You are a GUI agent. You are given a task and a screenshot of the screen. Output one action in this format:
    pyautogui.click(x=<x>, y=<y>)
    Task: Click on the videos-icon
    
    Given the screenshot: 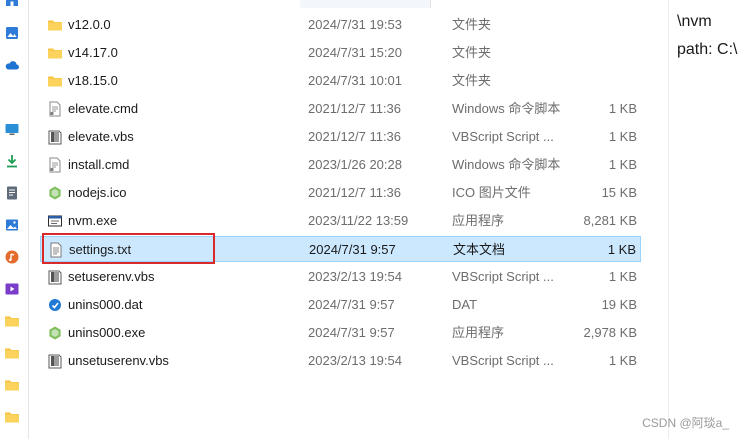 What is the action you would take?
    pyautogui.click(x=12, y=289)
    